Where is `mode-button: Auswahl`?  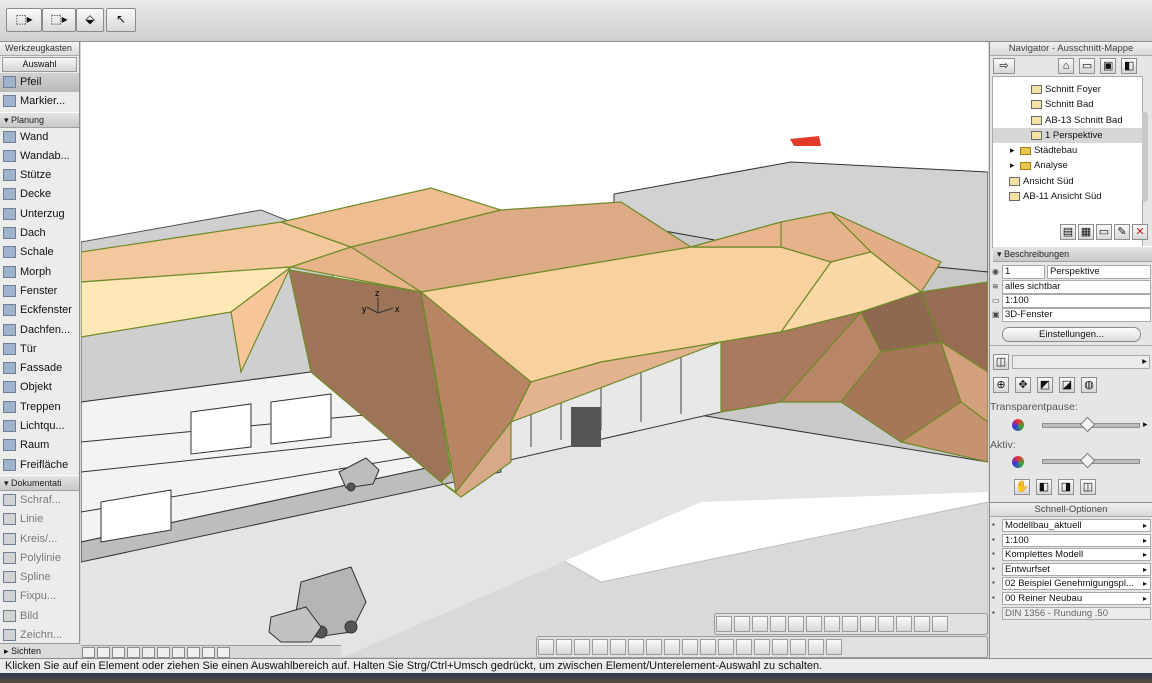
mode-button: Auswahl is located at coordinates (39, 64).